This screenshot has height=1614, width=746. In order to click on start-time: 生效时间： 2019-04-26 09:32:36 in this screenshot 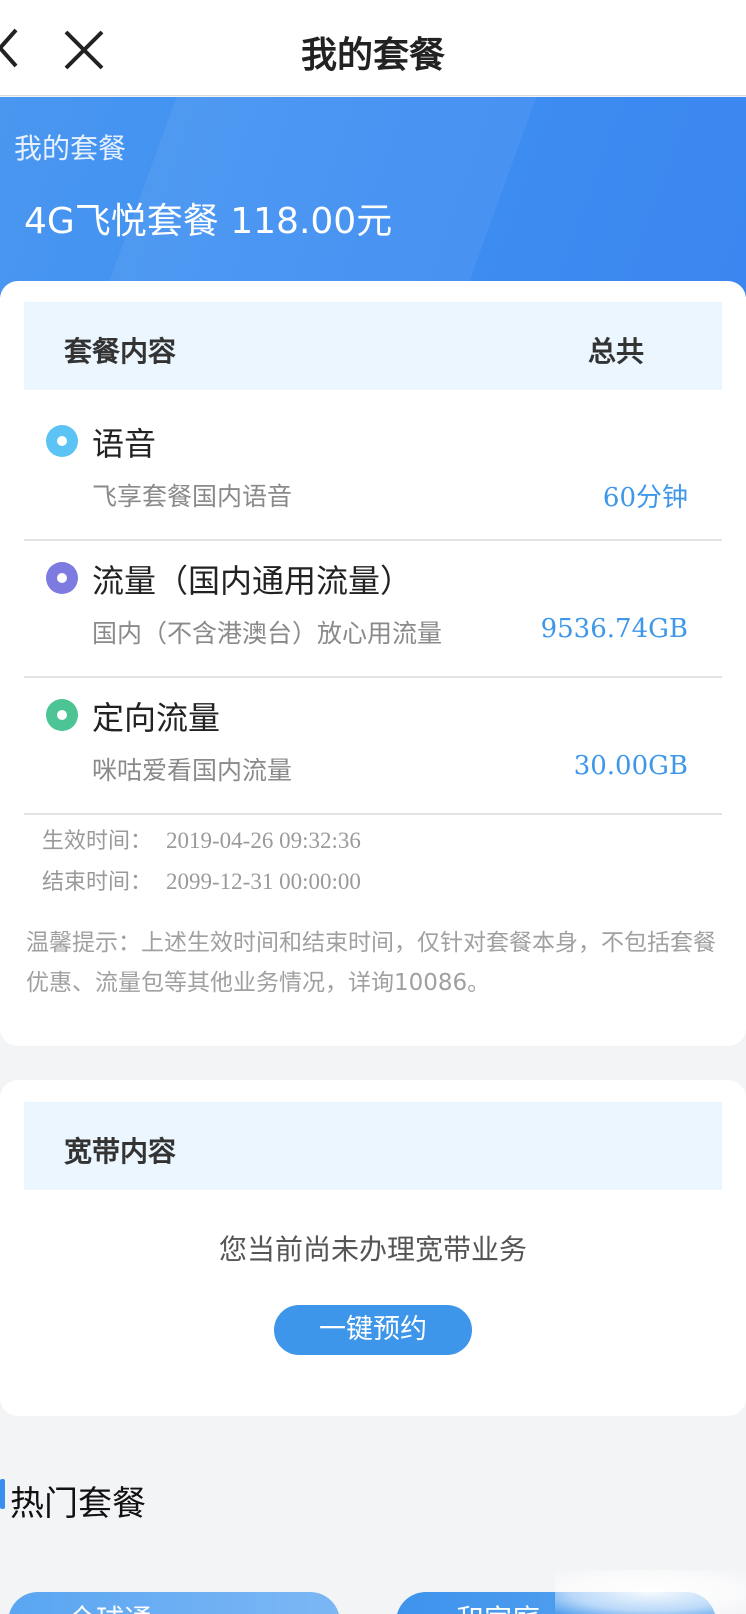, I will do `click(201, 841)`.